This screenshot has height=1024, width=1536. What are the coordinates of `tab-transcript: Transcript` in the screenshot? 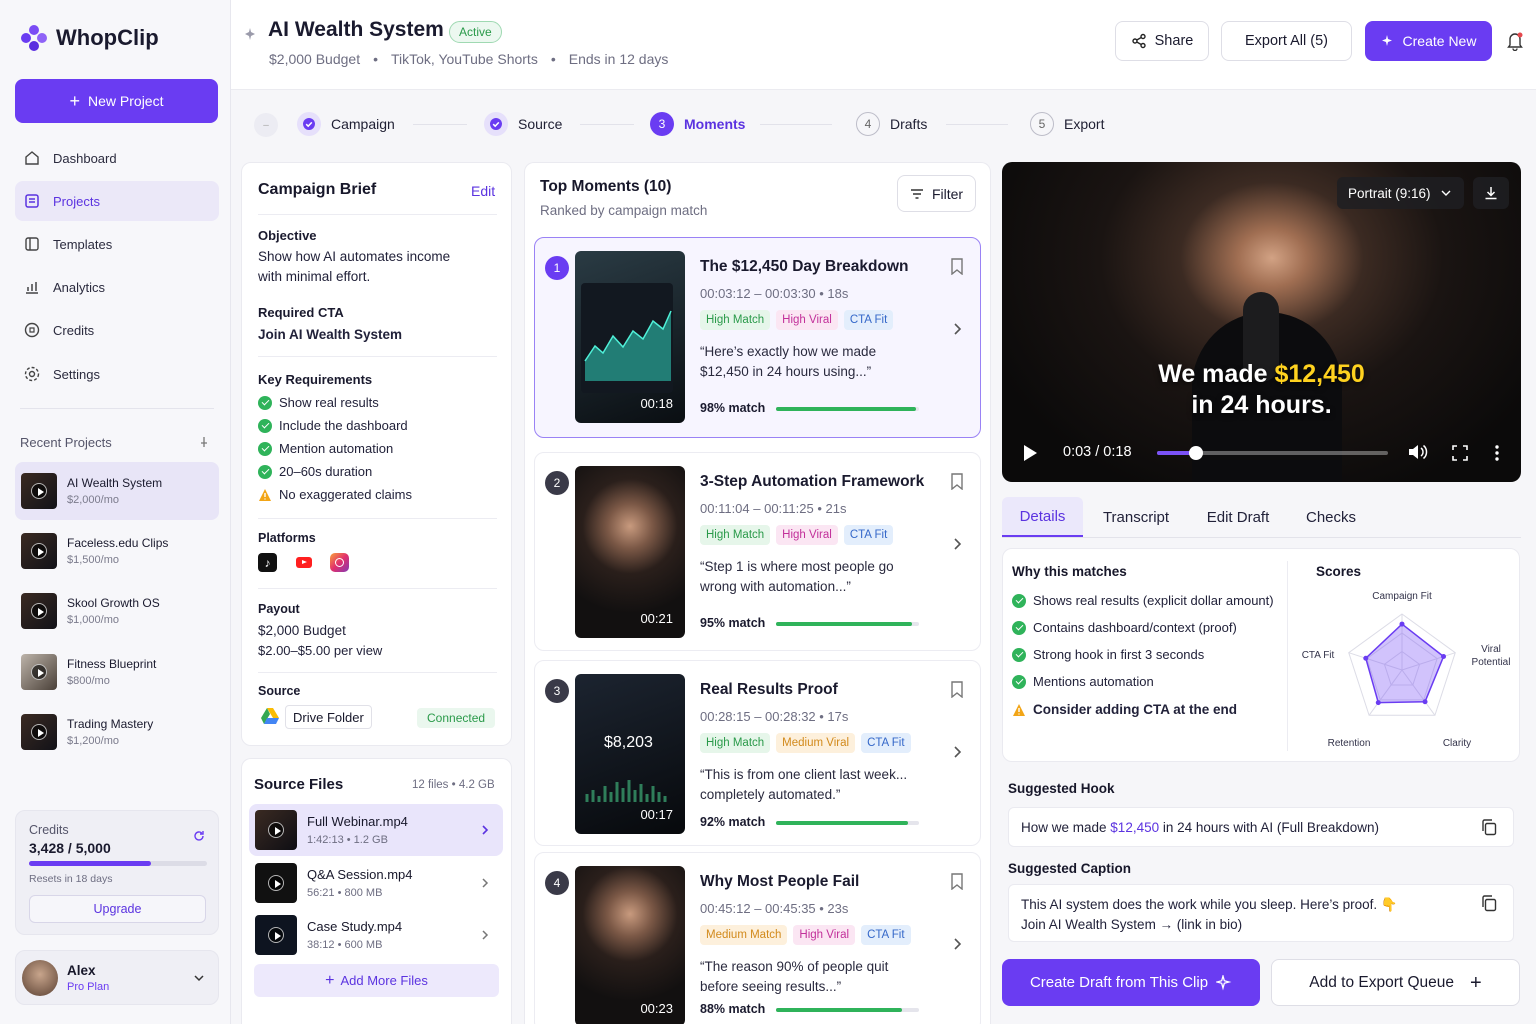 It's located at (1136, 517).